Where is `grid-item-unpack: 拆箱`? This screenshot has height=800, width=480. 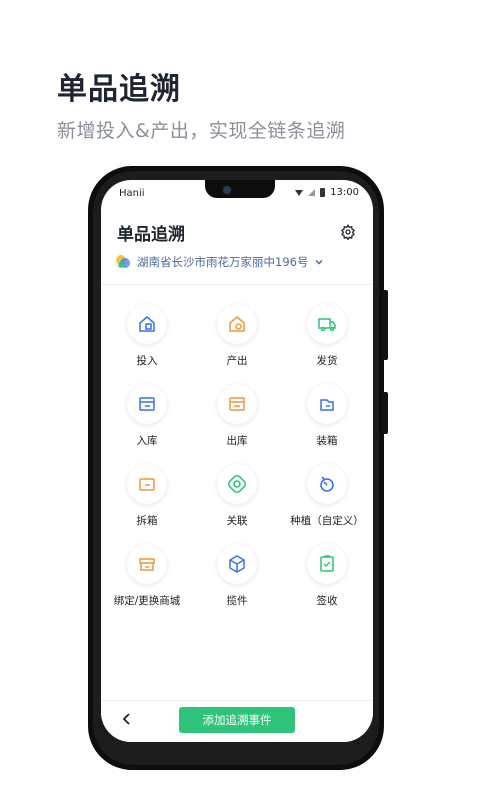 grid-item-unpack: 拆箱 is located at coordinates (147, 500).